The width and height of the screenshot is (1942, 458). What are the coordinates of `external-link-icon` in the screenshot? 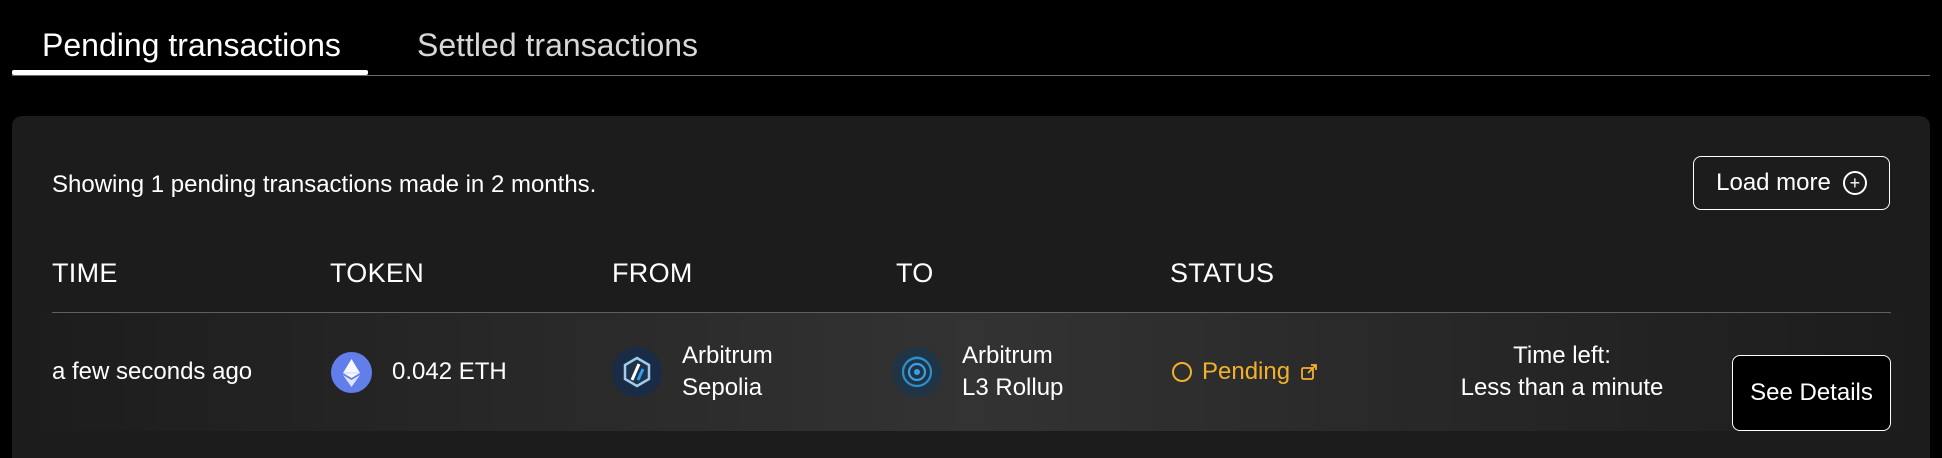 It's located at (1309, 372).